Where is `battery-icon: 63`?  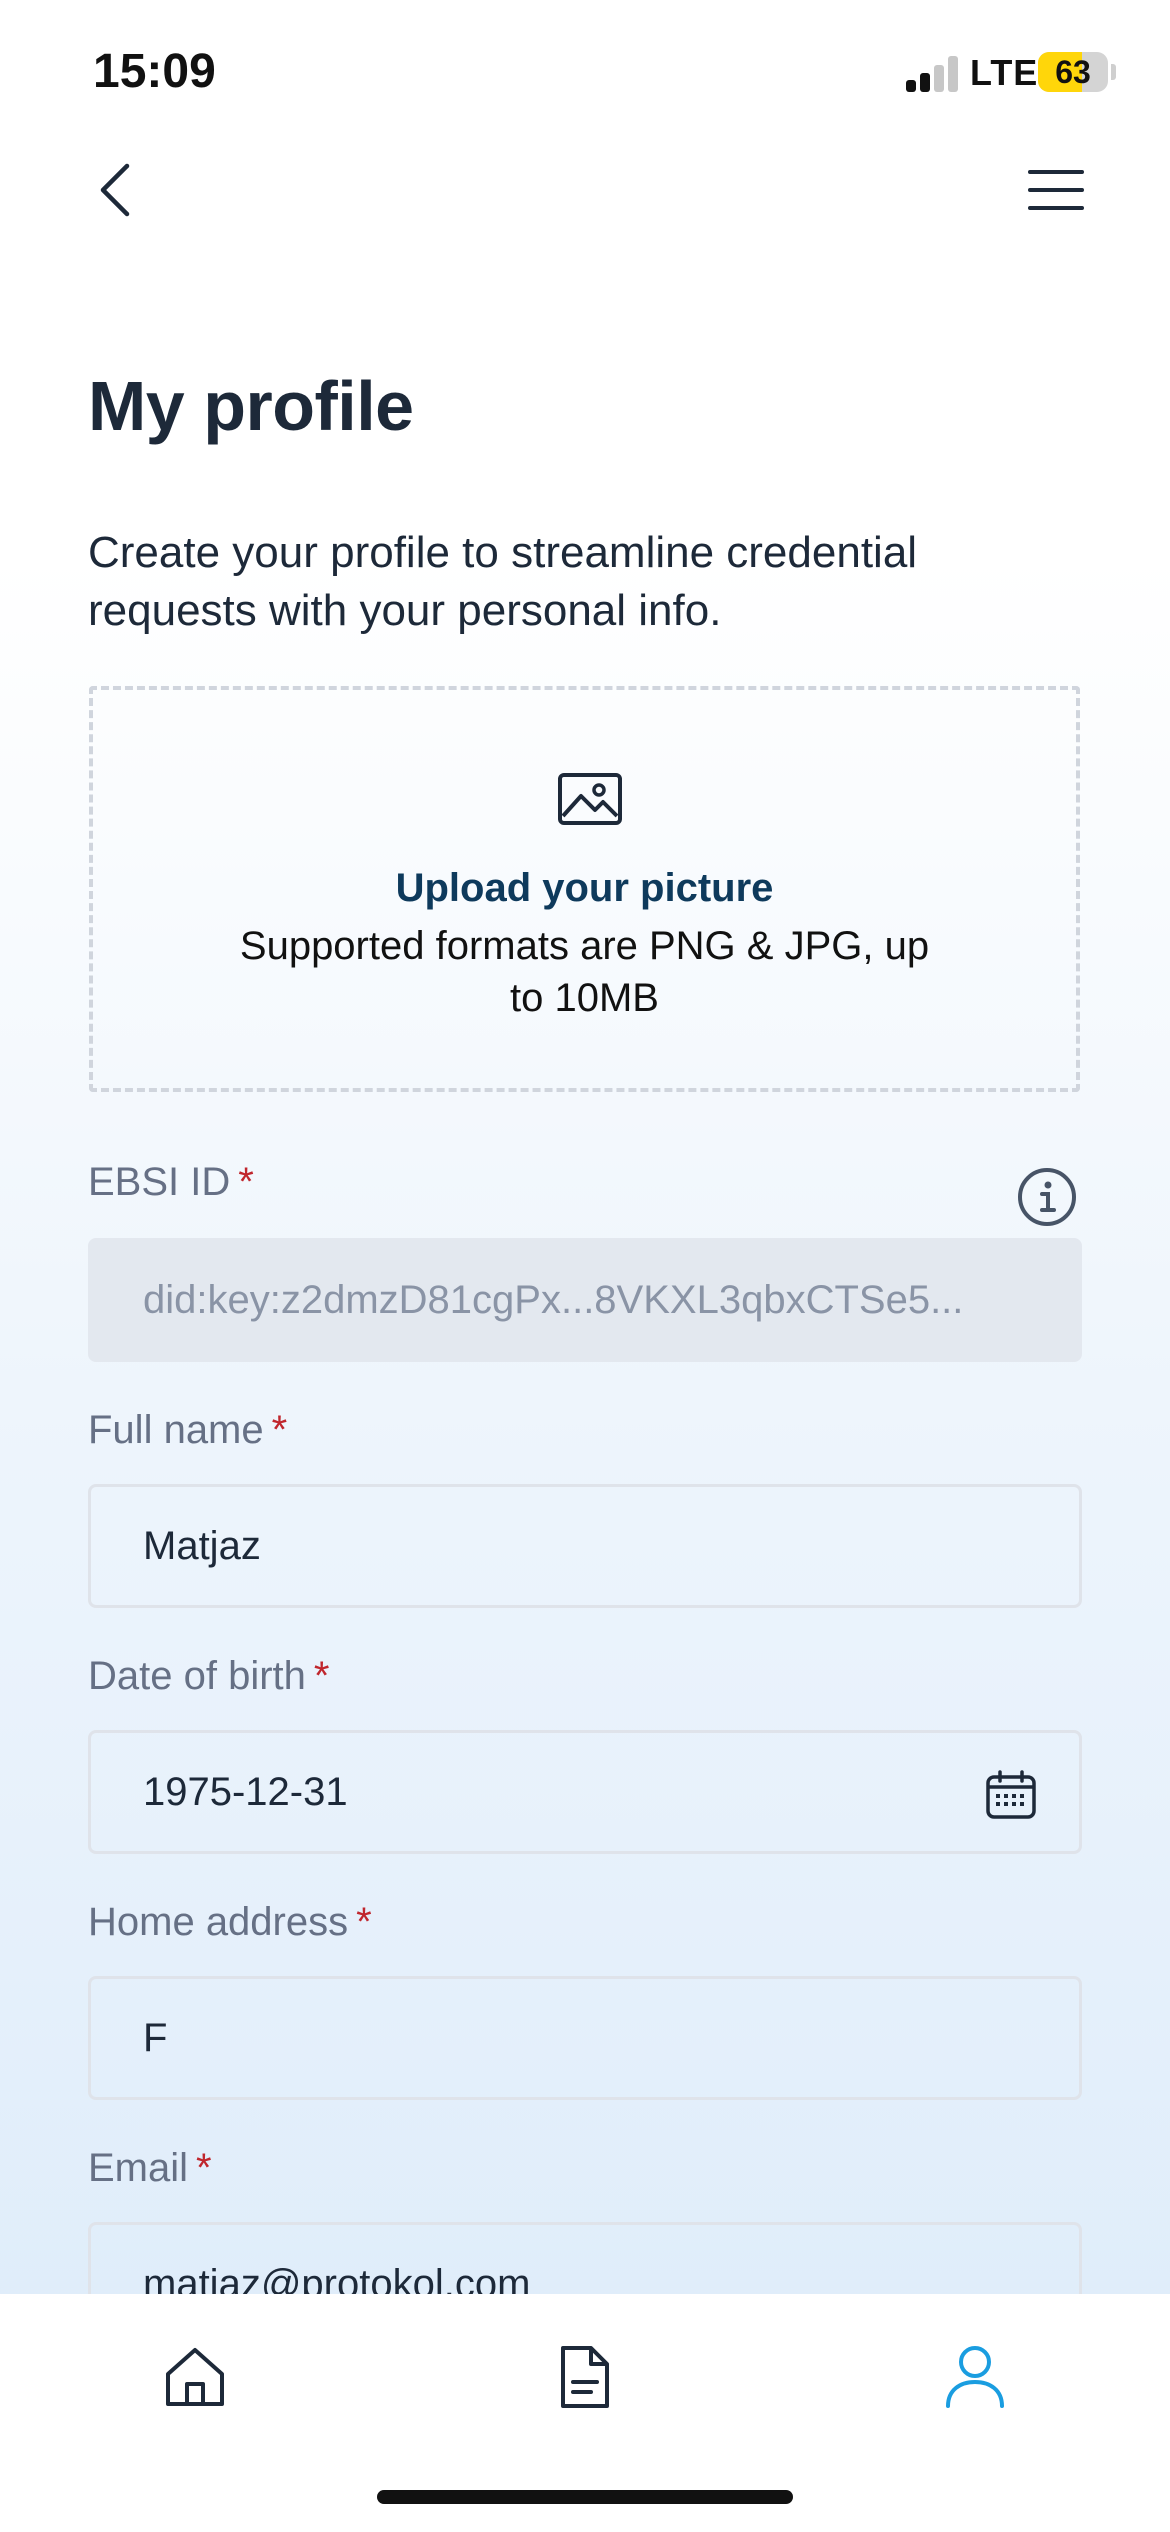 battery-icon: 63 is located at coordinates (1073, 72).